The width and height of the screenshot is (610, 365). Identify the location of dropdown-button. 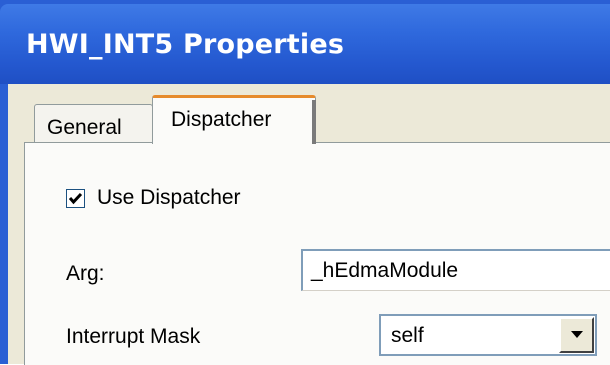
(576, 335).